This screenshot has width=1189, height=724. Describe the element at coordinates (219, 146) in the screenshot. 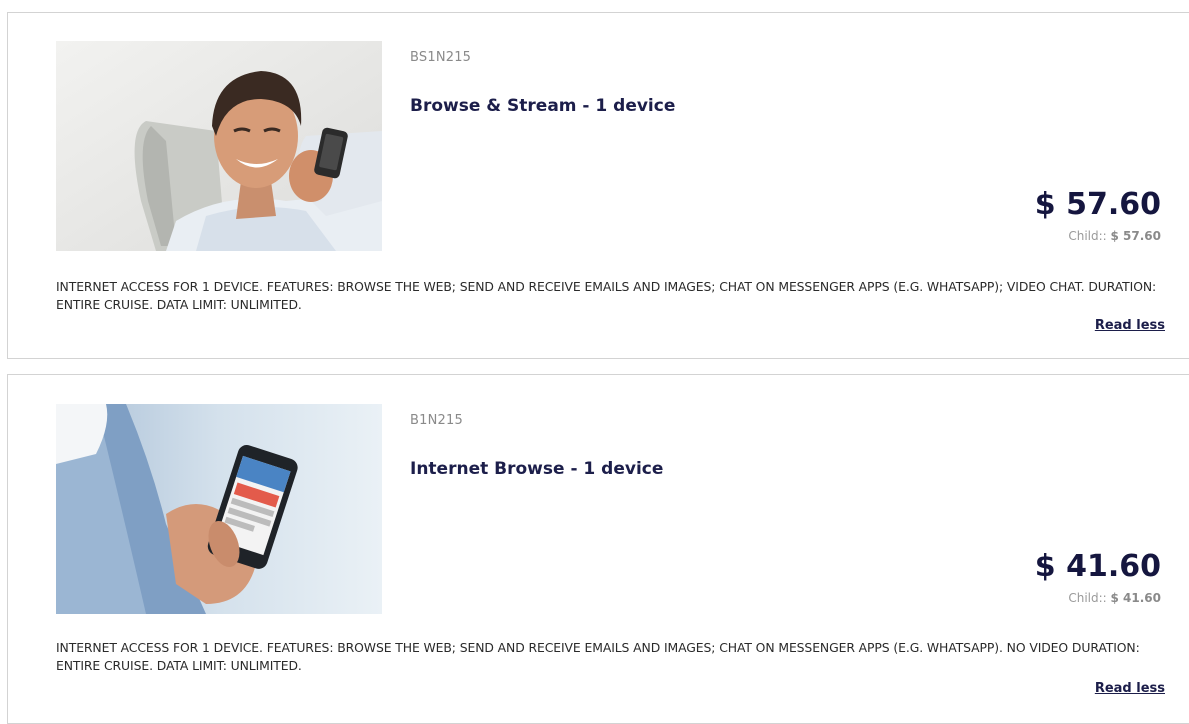

I see `man-with-phone-photo` at that location.